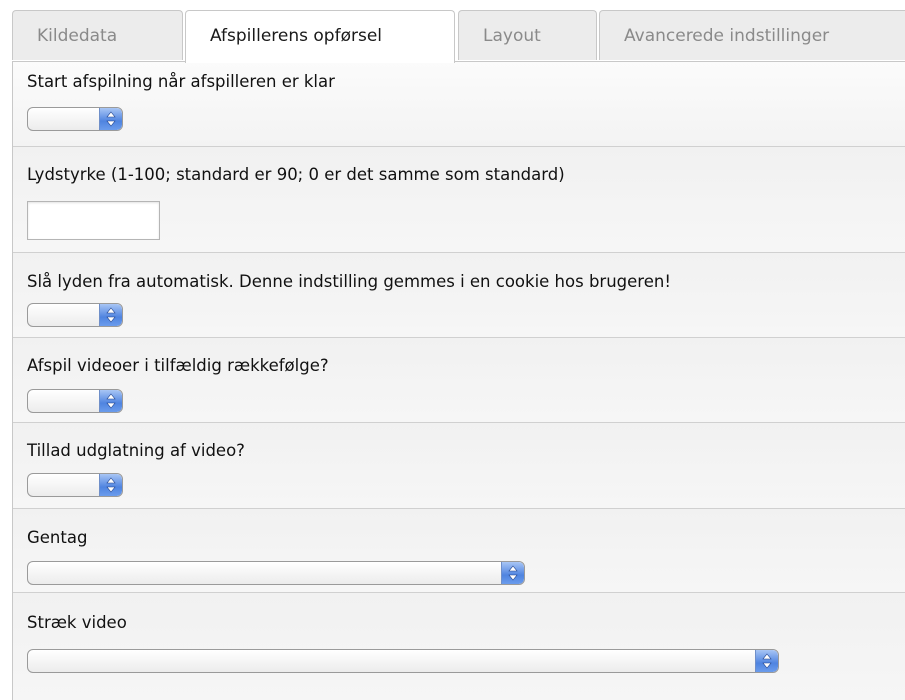 This screenshot has width=905, height=700. Describe the element at coordinates (136, 450) in the screenshot. I see `smoothing-label: Tillad udglatning af video?` at that location.